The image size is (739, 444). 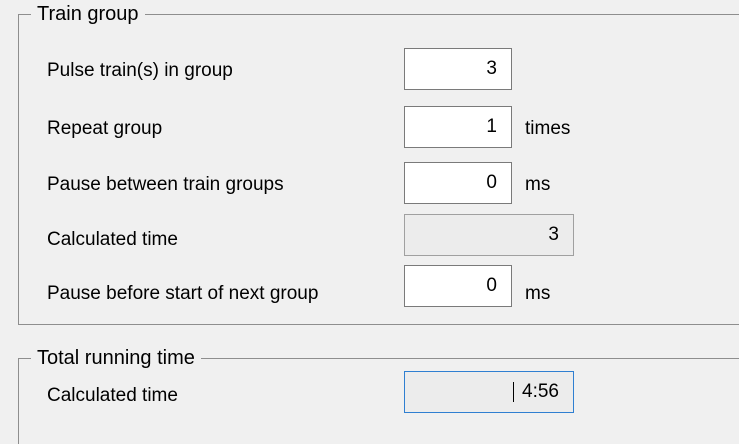 I want to click on text-cursor, so click(x=513, y=392).